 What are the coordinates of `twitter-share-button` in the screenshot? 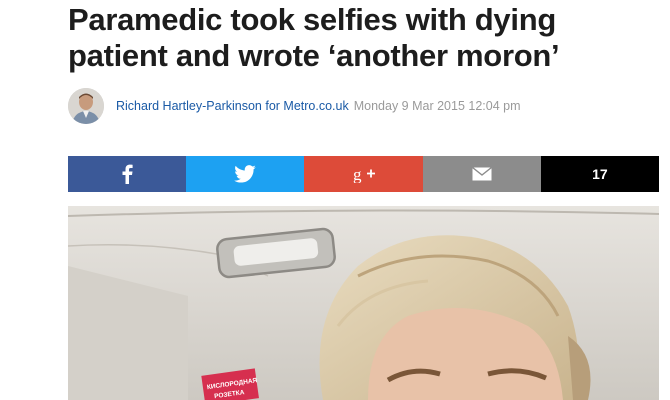 It's located at (245, 174).